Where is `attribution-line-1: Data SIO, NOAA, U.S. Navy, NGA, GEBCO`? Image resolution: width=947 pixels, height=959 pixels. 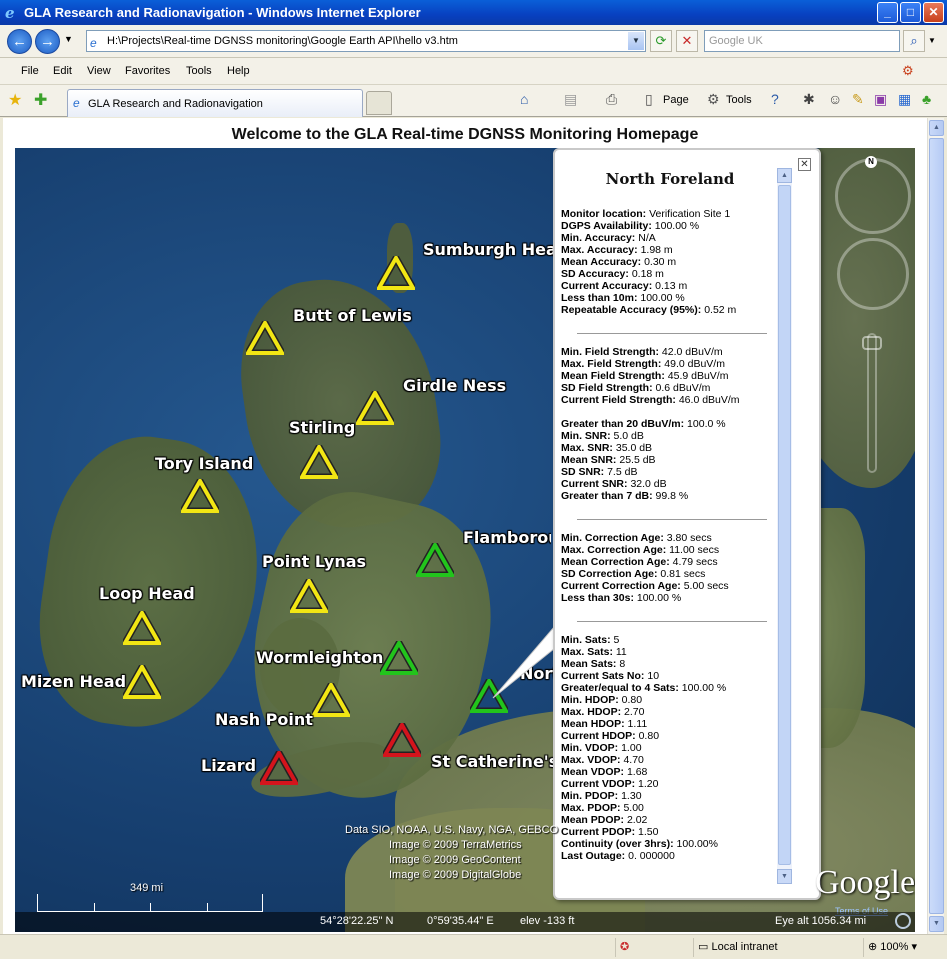 attribution-line-1: Data SIO, NOAA, U.S. Navy, NGA, GEBCO is located at coordinates (452, 830).